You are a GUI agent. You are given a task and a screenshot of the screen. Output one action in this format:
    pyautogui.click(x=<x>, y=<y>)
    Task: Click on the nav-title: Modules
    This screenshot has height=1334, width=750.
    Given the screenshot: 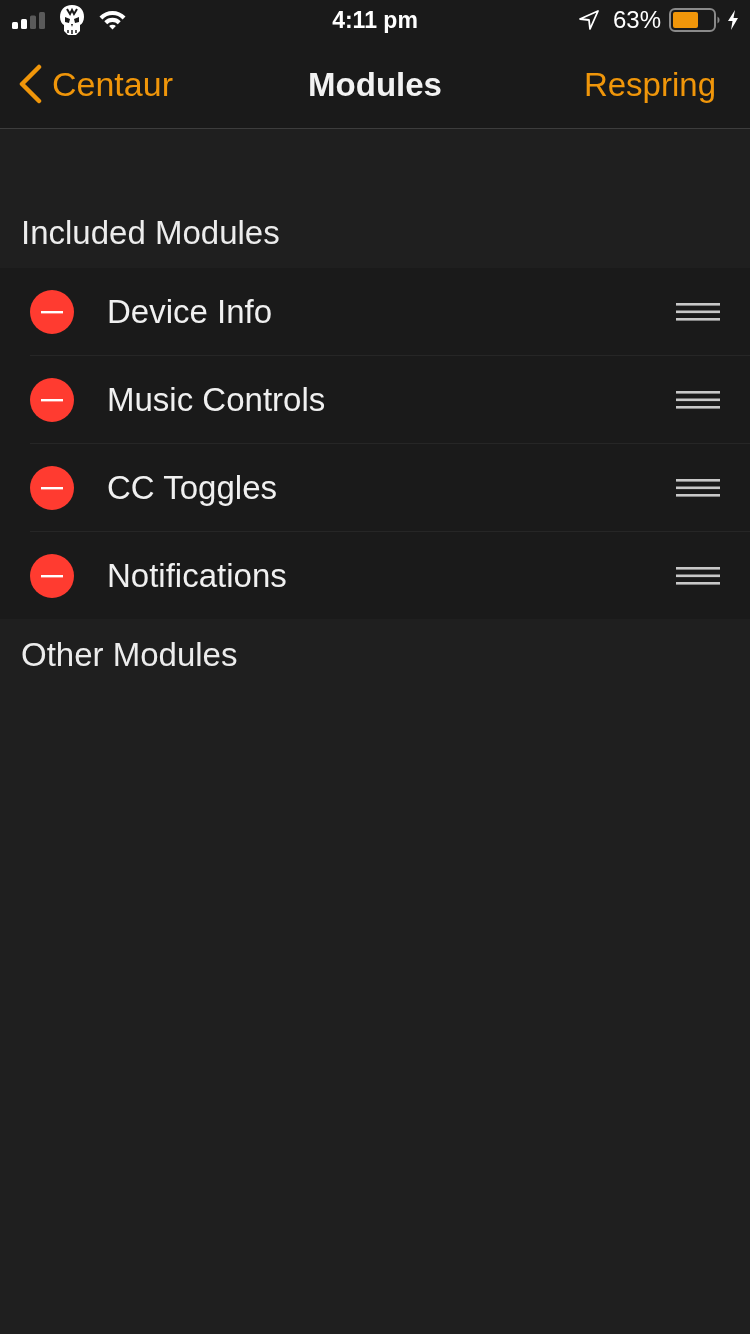 What is the action you would take?
    pyautogui.click(x=375, y=84)
    